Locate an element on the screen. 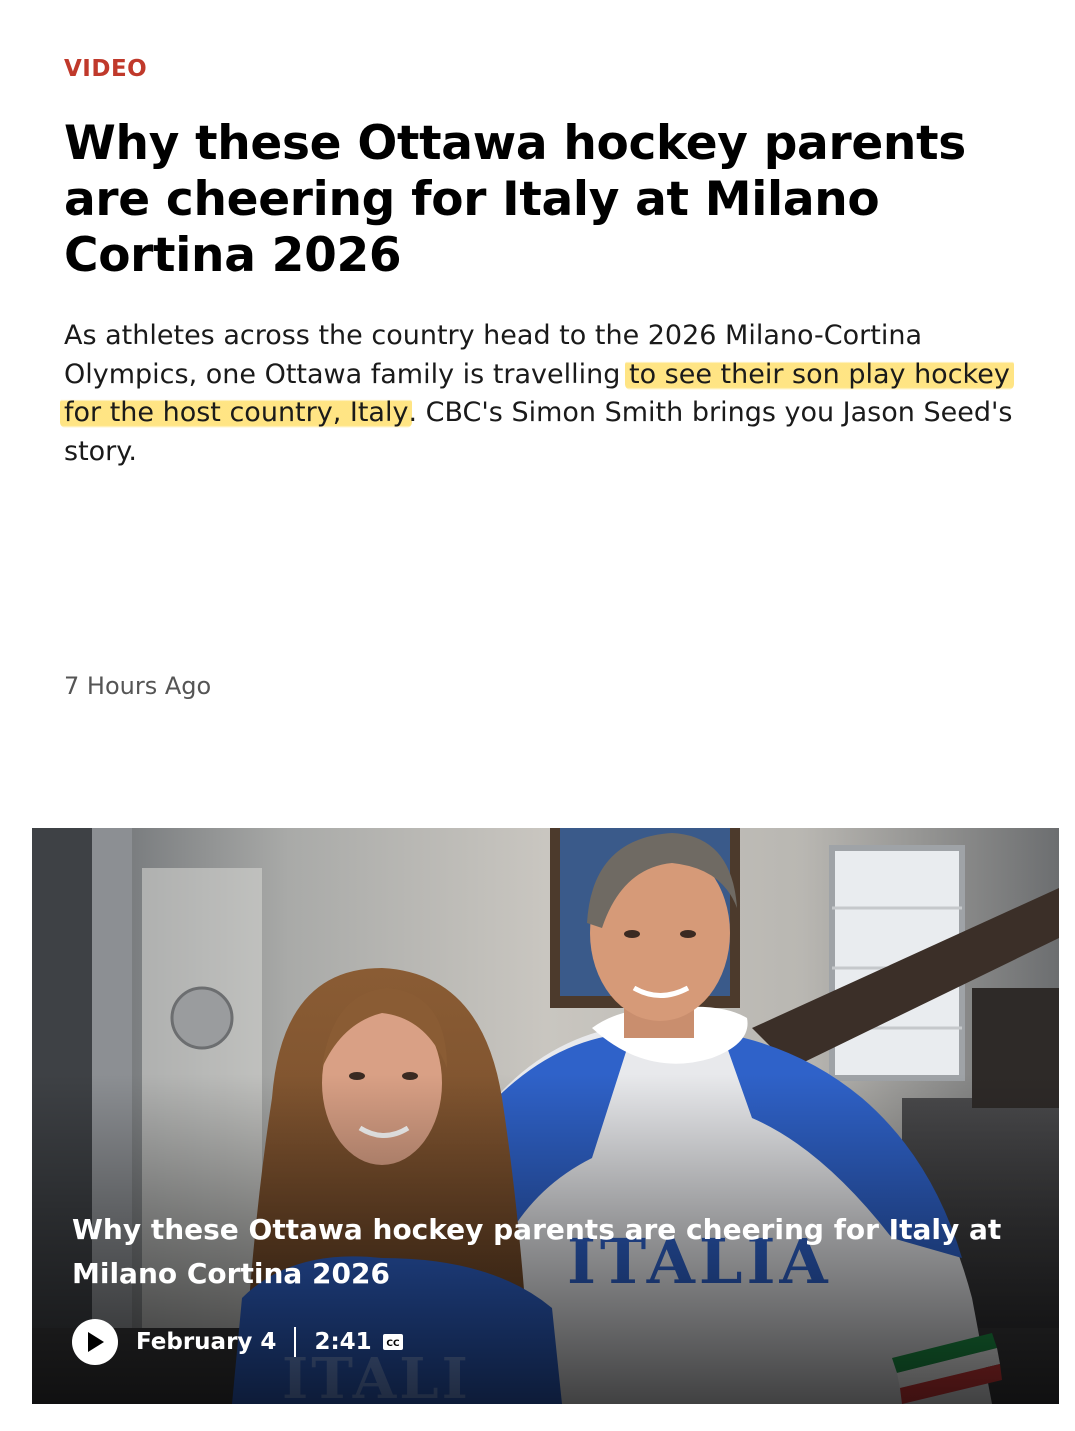 The width and height of the screenshot is (1075, 1431). video-meta-row: February 4 2:41 CC is located at coordinates (238, 1342).